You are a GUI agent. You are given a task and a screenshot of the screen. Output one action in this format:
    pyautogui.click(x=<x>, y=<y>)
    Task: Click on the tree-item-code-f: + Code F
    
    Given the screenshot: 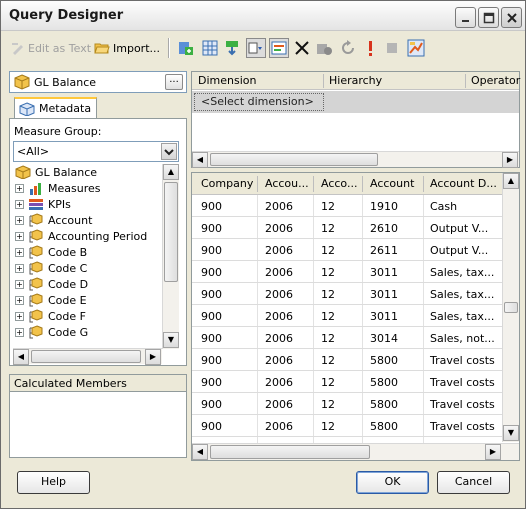 What is the action you would take?
    pyautogui.click(x=50, y=316)
    